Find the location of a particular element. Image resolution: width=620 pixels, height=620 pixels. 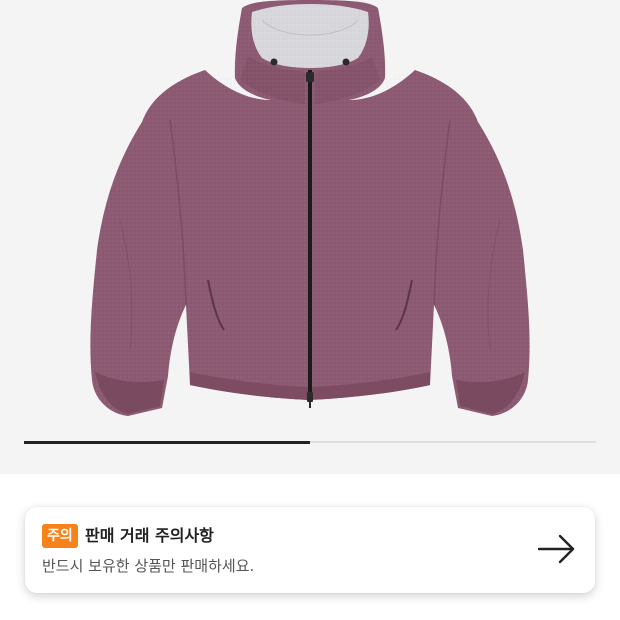

caution-badge: 주의 is located at coordinates (60, 536).